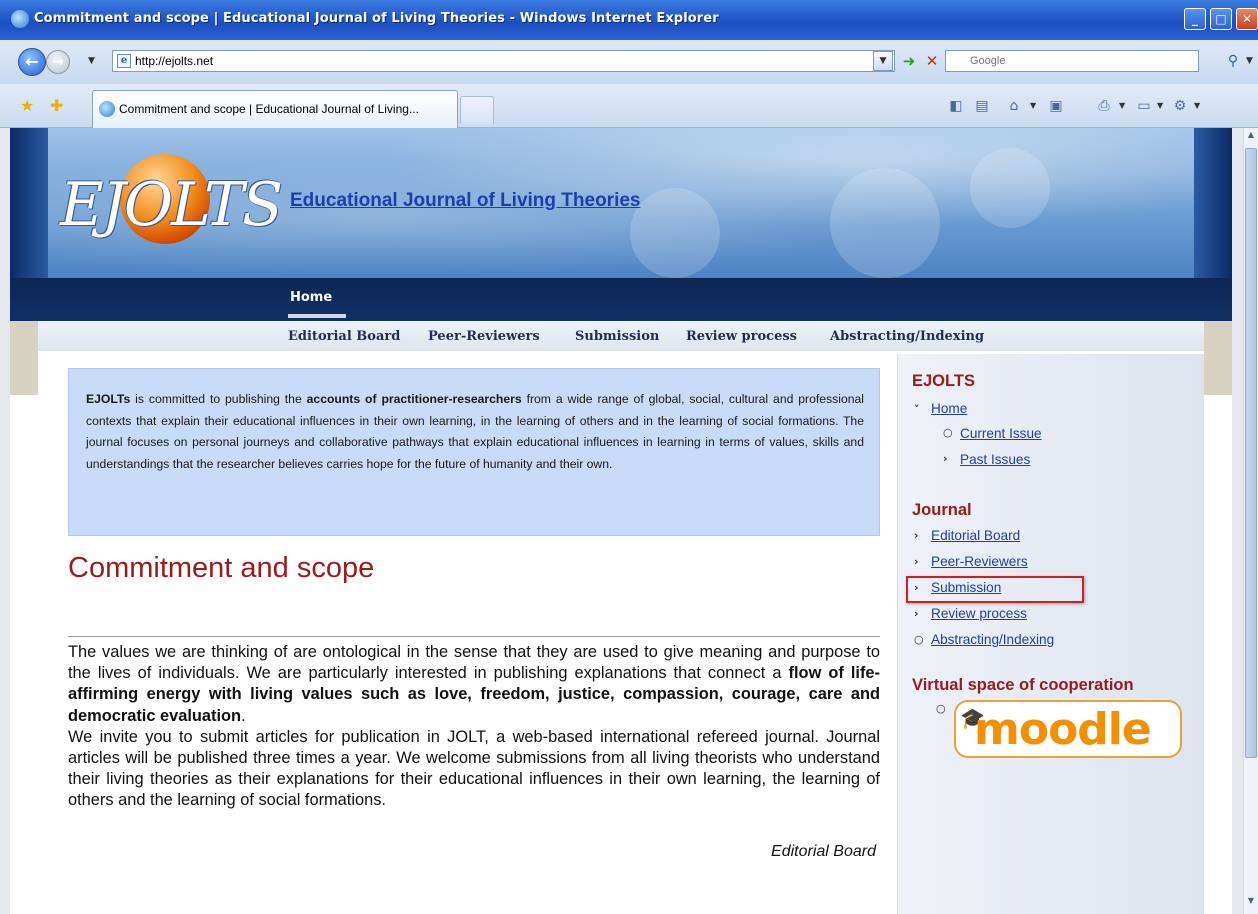 This screenshot has width=1258, height=914. Describe the element at coordinates (621, 299) in the screenshot. I see `main-navbar: Home` at that location.